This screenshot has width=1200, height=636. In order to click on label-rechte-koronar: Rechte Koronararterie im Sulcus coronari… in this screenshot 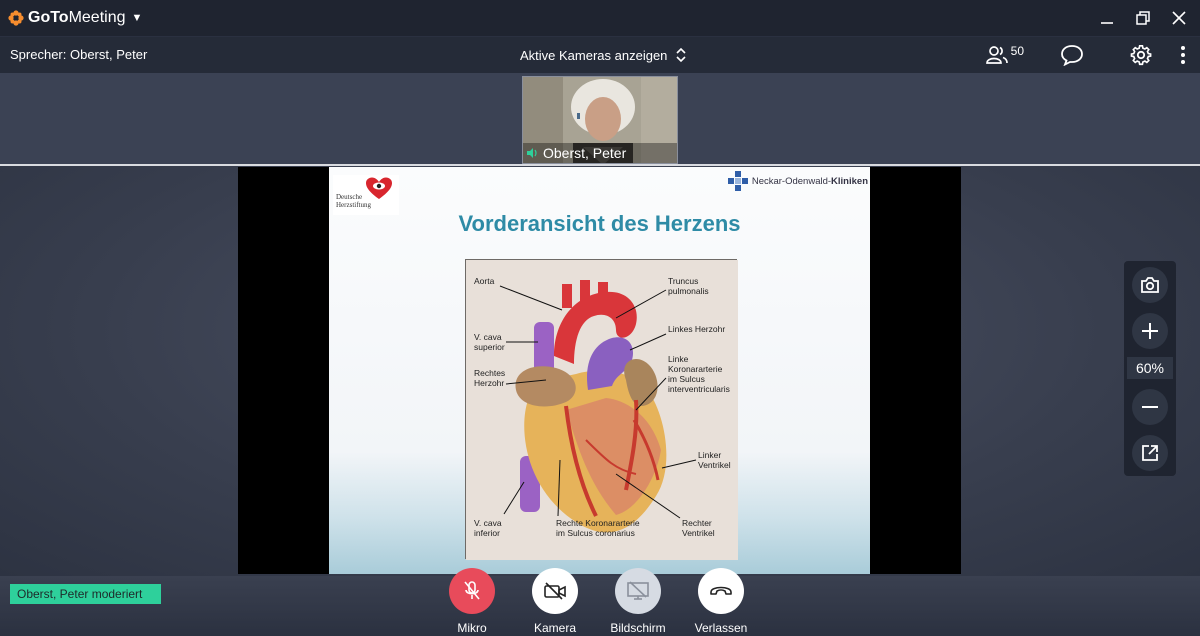, I will do `click(598, 528)`.